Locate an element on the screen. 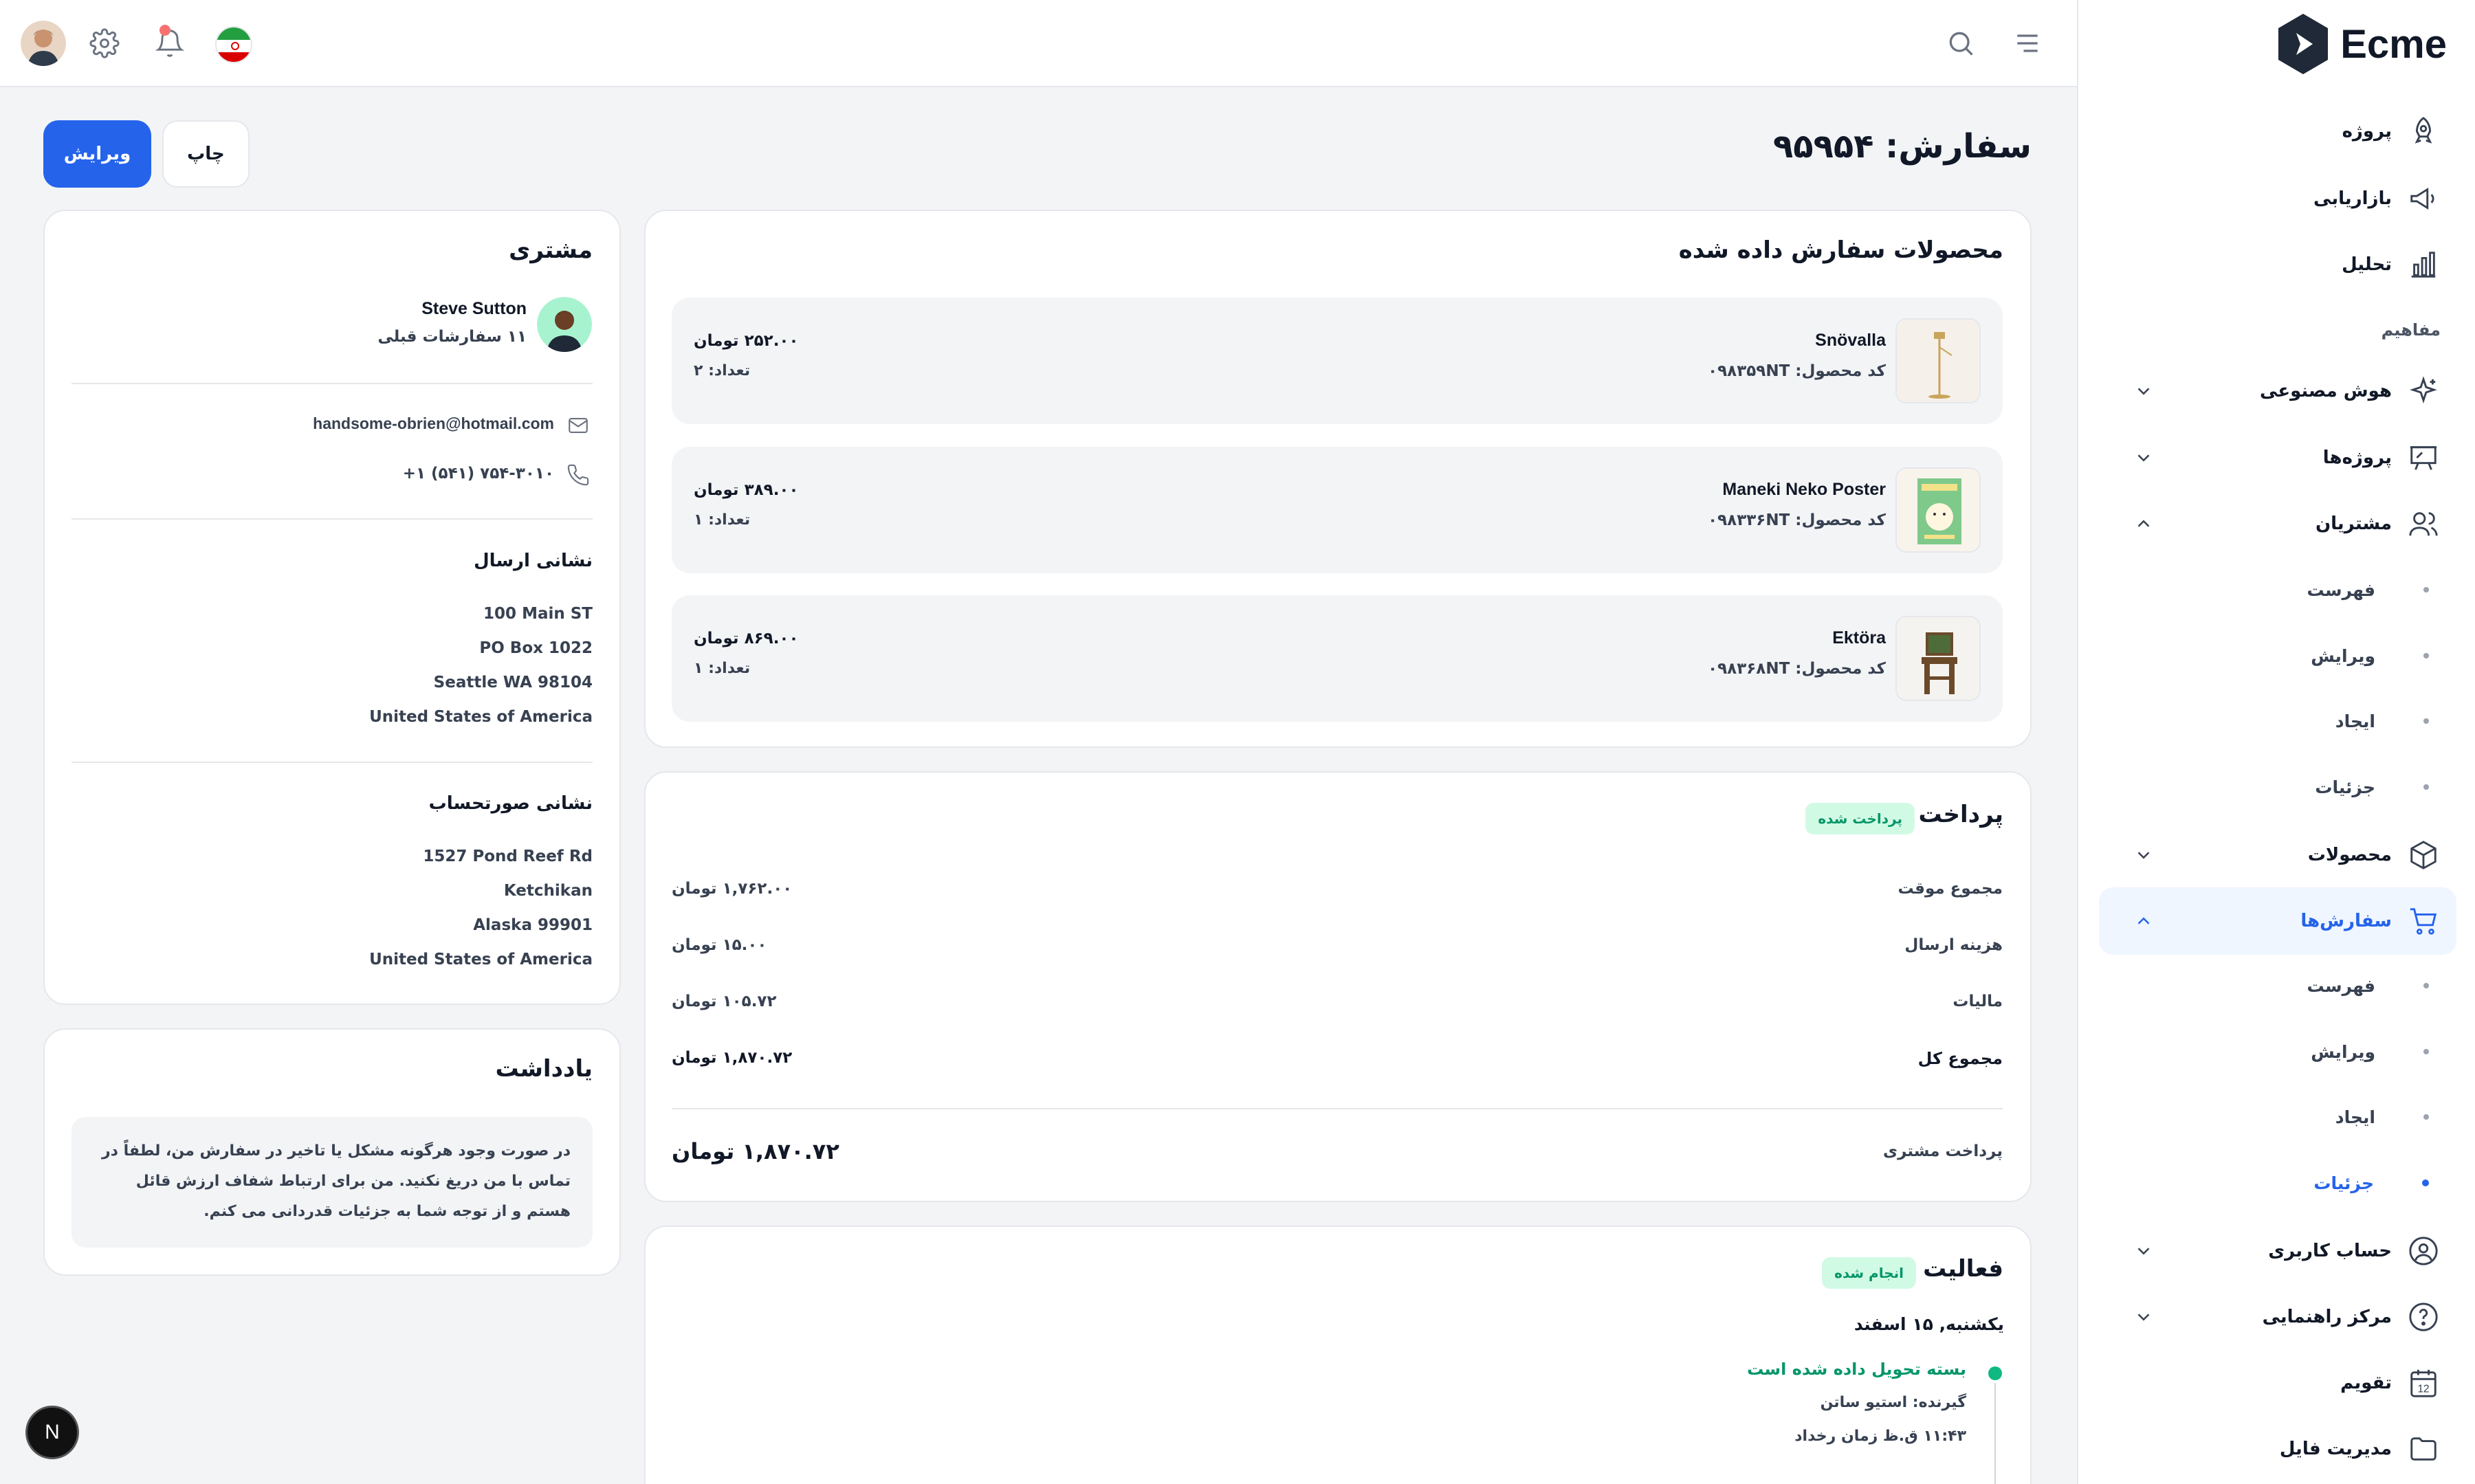 Image resolution: width=2475 pixels, height=1484 pixels. sidebar-subitem-customers-list: فهرست is located at coordinates (2277, 590).